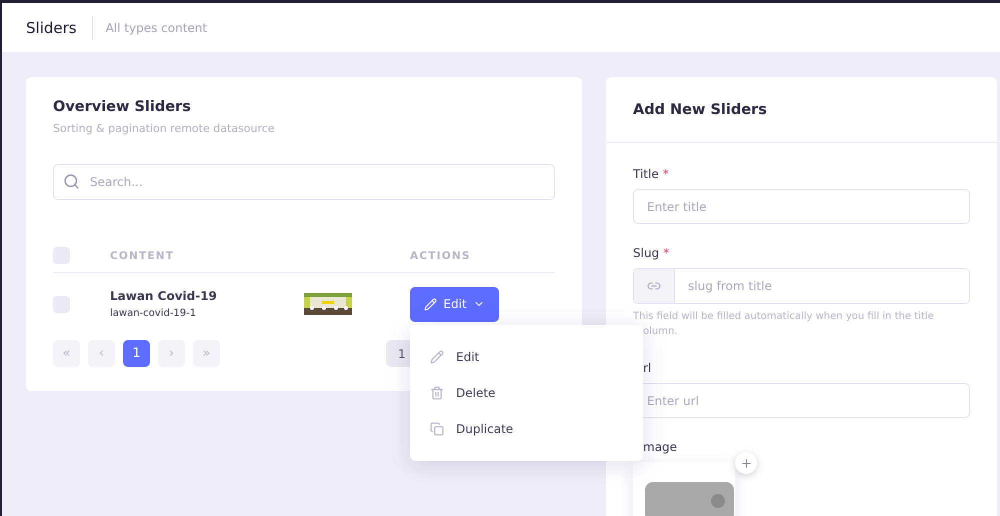 This screenshot has height=516, width=1000. Describe the element at coordinates (801, 206) in the screenshot. I see `text-field: Enter title` at that location.